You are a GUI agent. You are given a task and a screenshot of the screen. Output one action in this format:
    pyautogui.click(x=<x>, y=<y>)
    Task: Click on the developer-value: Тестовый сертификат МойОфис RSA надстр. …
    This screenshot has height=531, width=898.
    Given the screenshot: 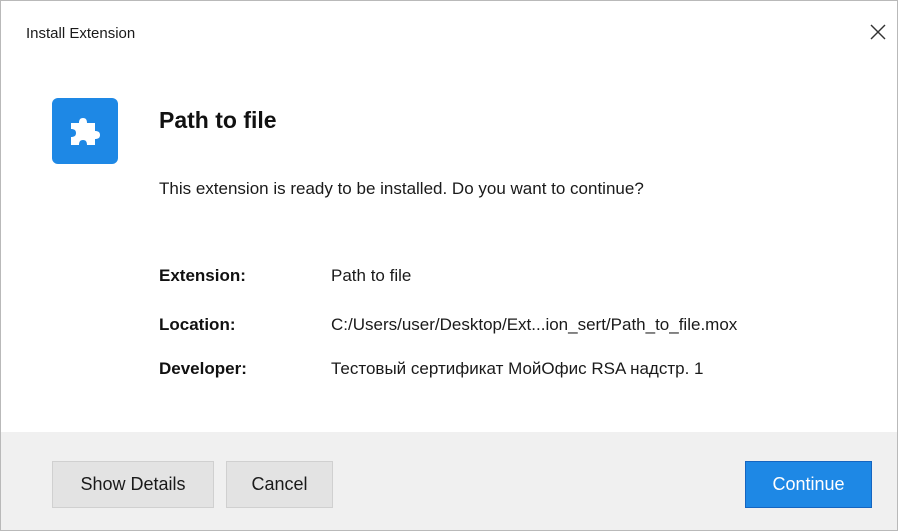 What is the action you would take?
    pyautogui.click(x=517, y=368)
    